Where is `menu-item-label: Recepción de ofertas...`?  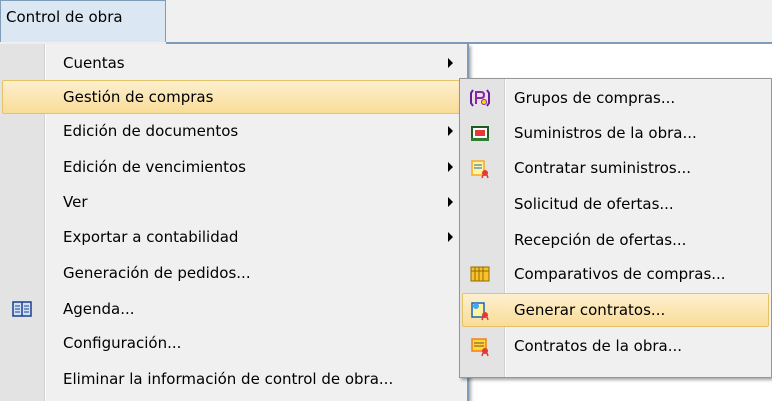 menu-item-label: Recepción de ofertas... is located at coordinates (600, 240).